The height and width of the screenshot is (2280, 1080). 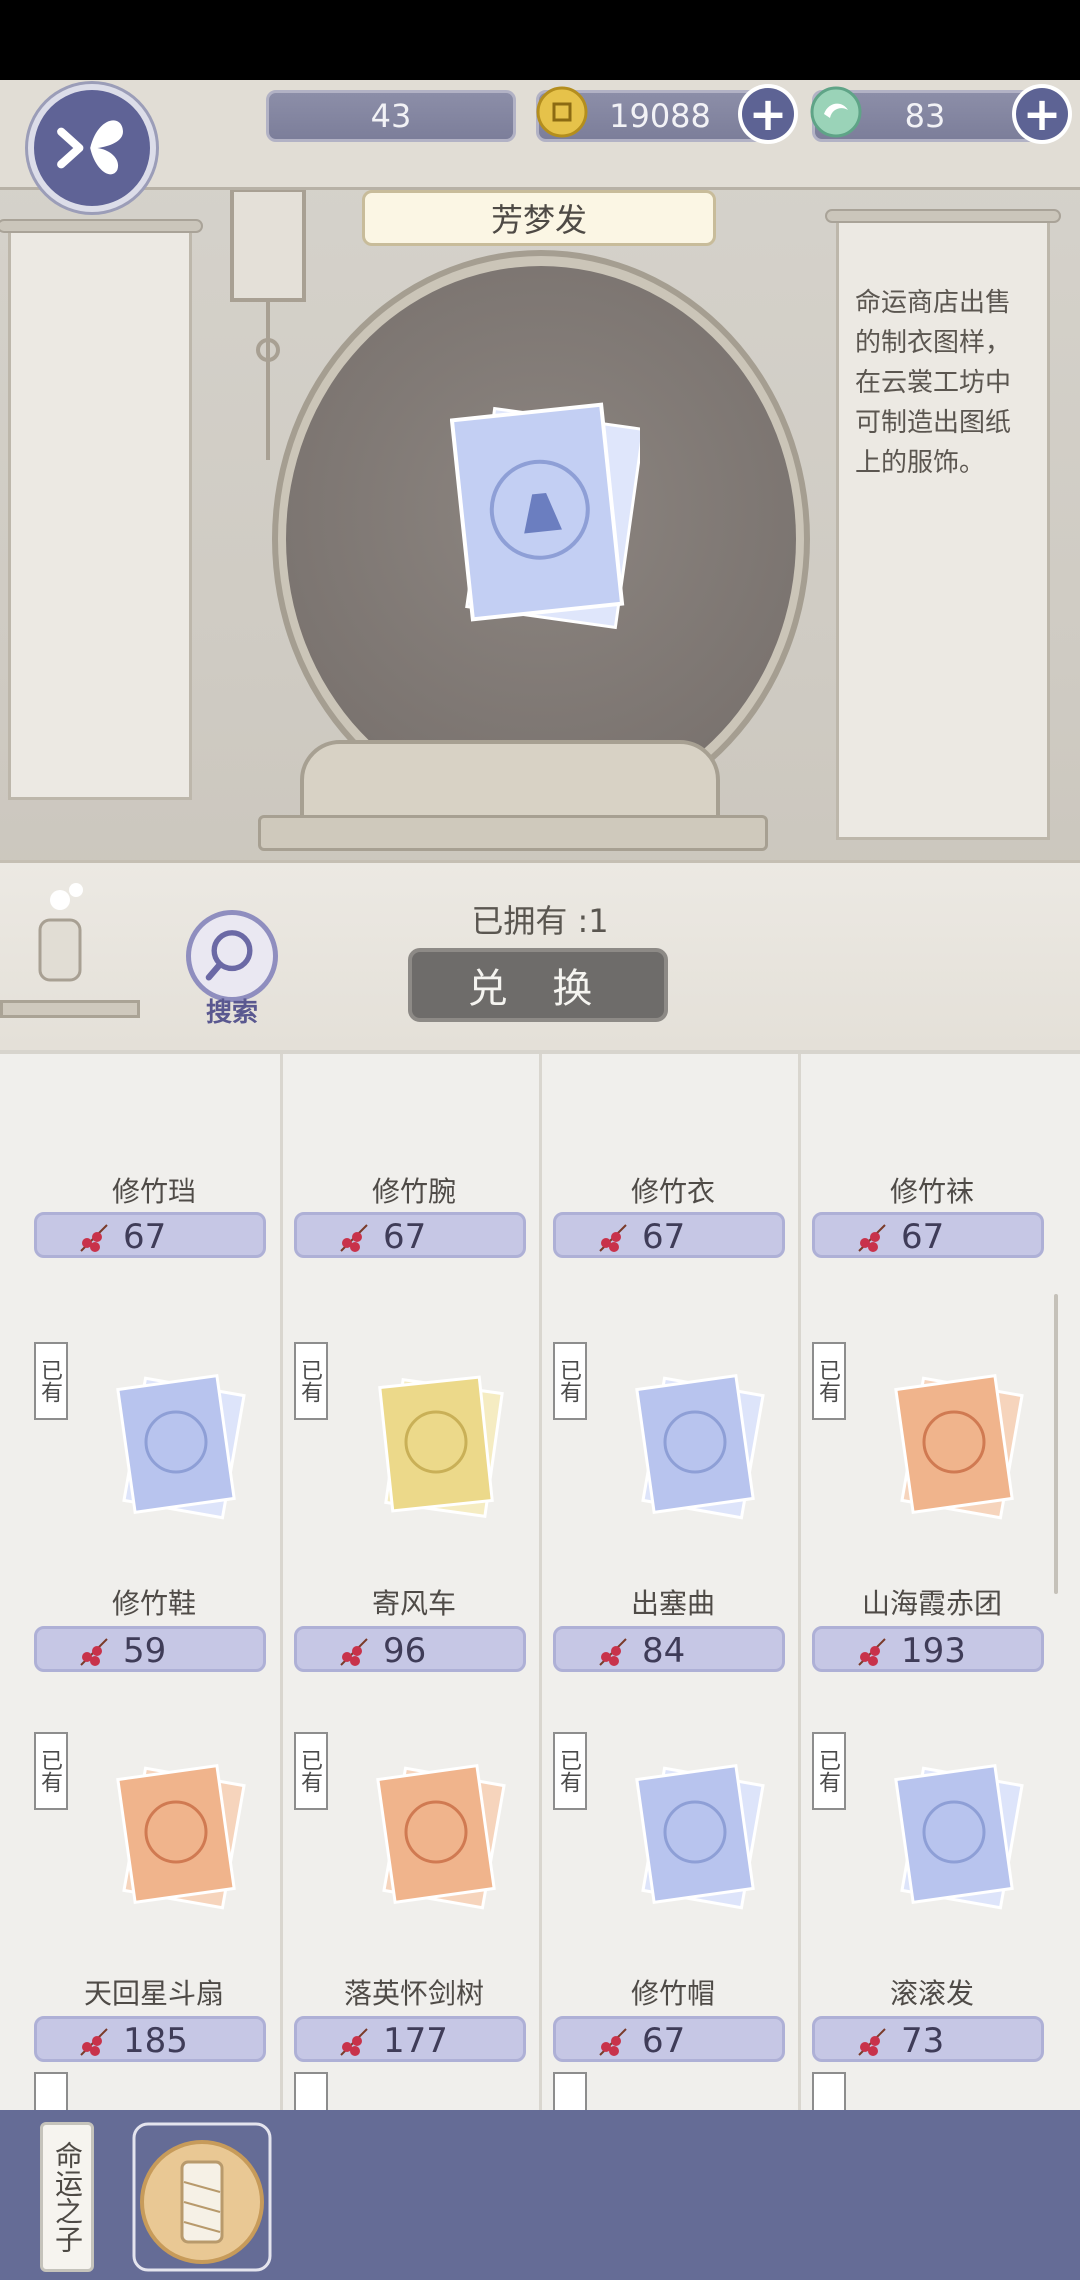 What do you see at coordinates (931, 1191) in the screenshot?
I see `item-name: 修竹袜` at bounding box center [931, 1191].